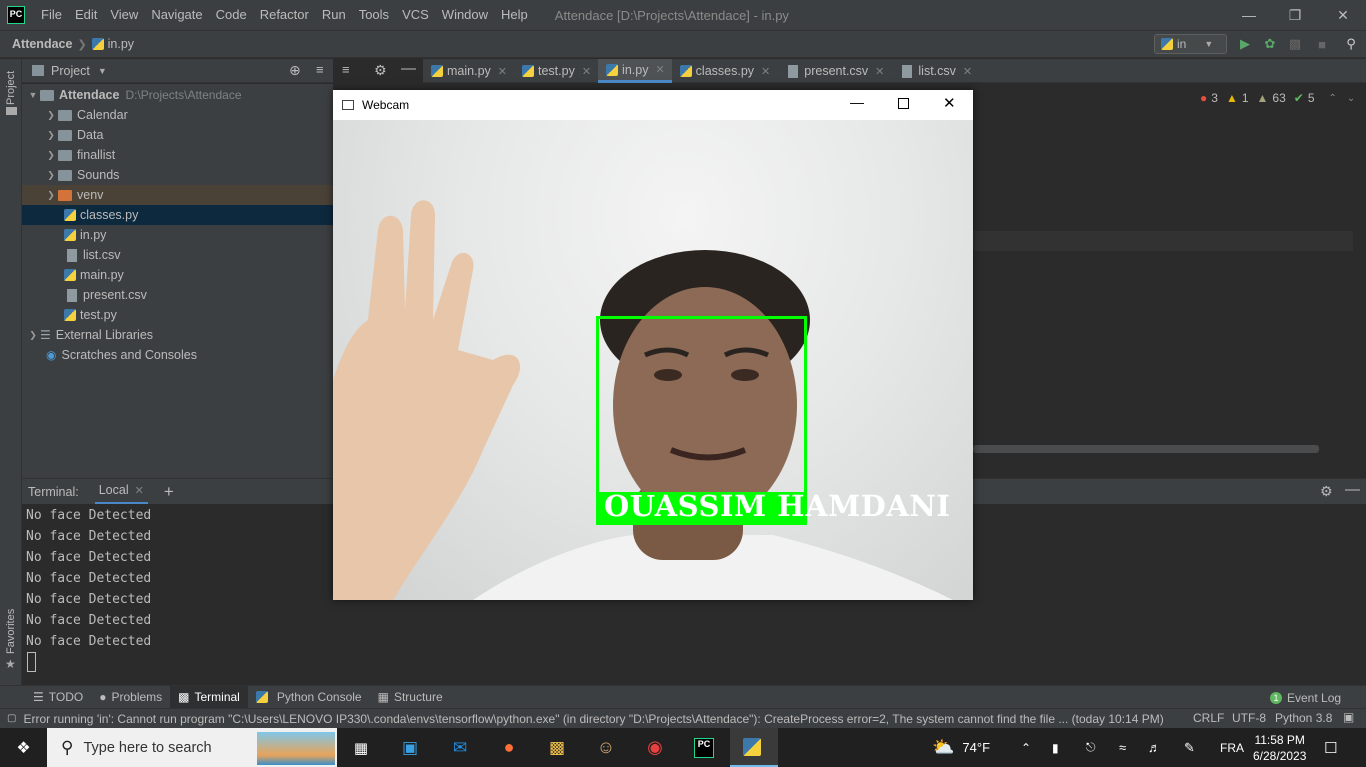  Describe the element at coordinates (1189, 747) in the screenshot. I see `pen-icon: ✎` at that location.